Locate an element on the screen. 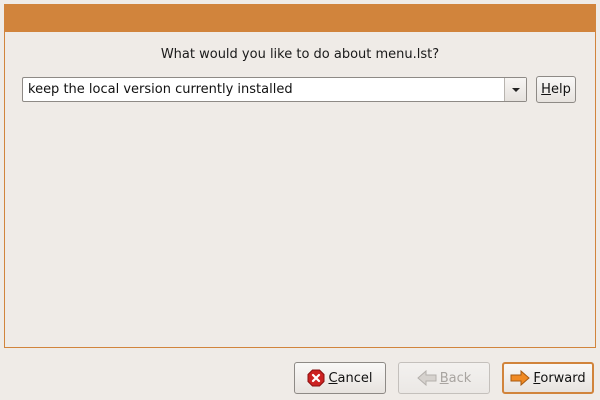 The width and height of the screenshot is (600, 400). arrow-left-icon is located at coordinates (426, 378).